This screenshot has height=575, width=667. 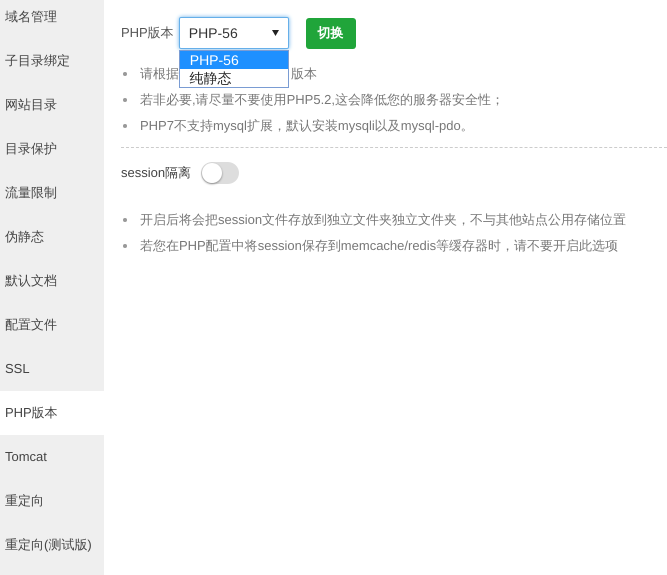 I want to click on note-text: 若您在PHP配置中将session保存到memcache/redis等缓存器时，请不要开启此选项, so click(x=379, y=246).